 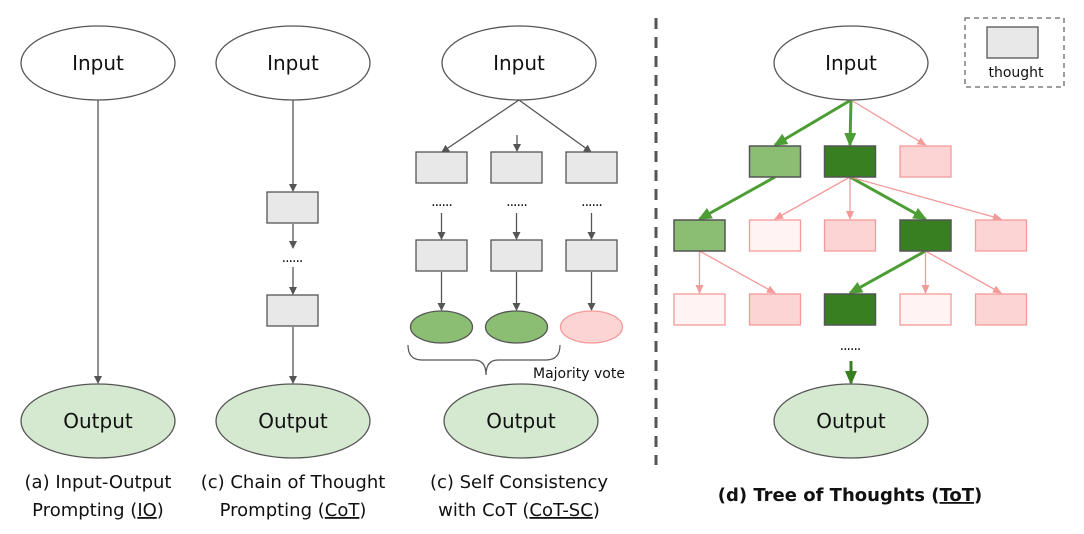 I want to click on io-caption-line1: (a) Input-Output, so click(x=98, y=482).